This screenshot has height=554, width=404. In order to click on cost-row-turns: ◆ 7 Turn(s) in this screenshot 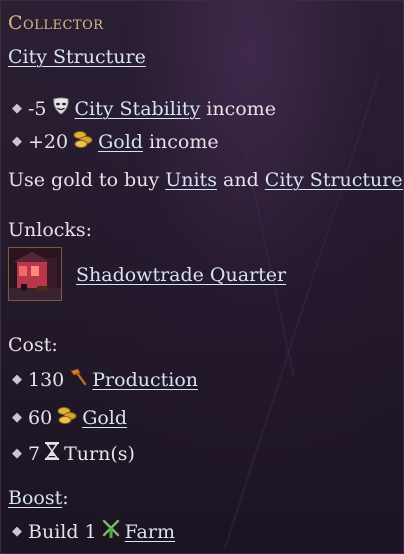, I will do `click(73, 454)`.